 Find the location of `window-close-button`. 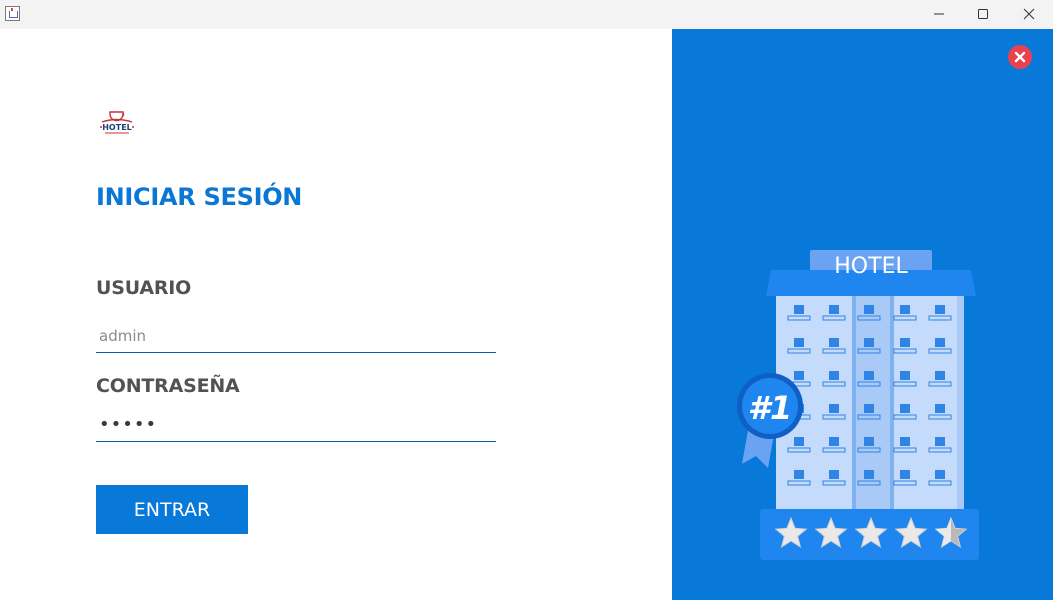

window-close-button is located at coordinates (1029, 14).